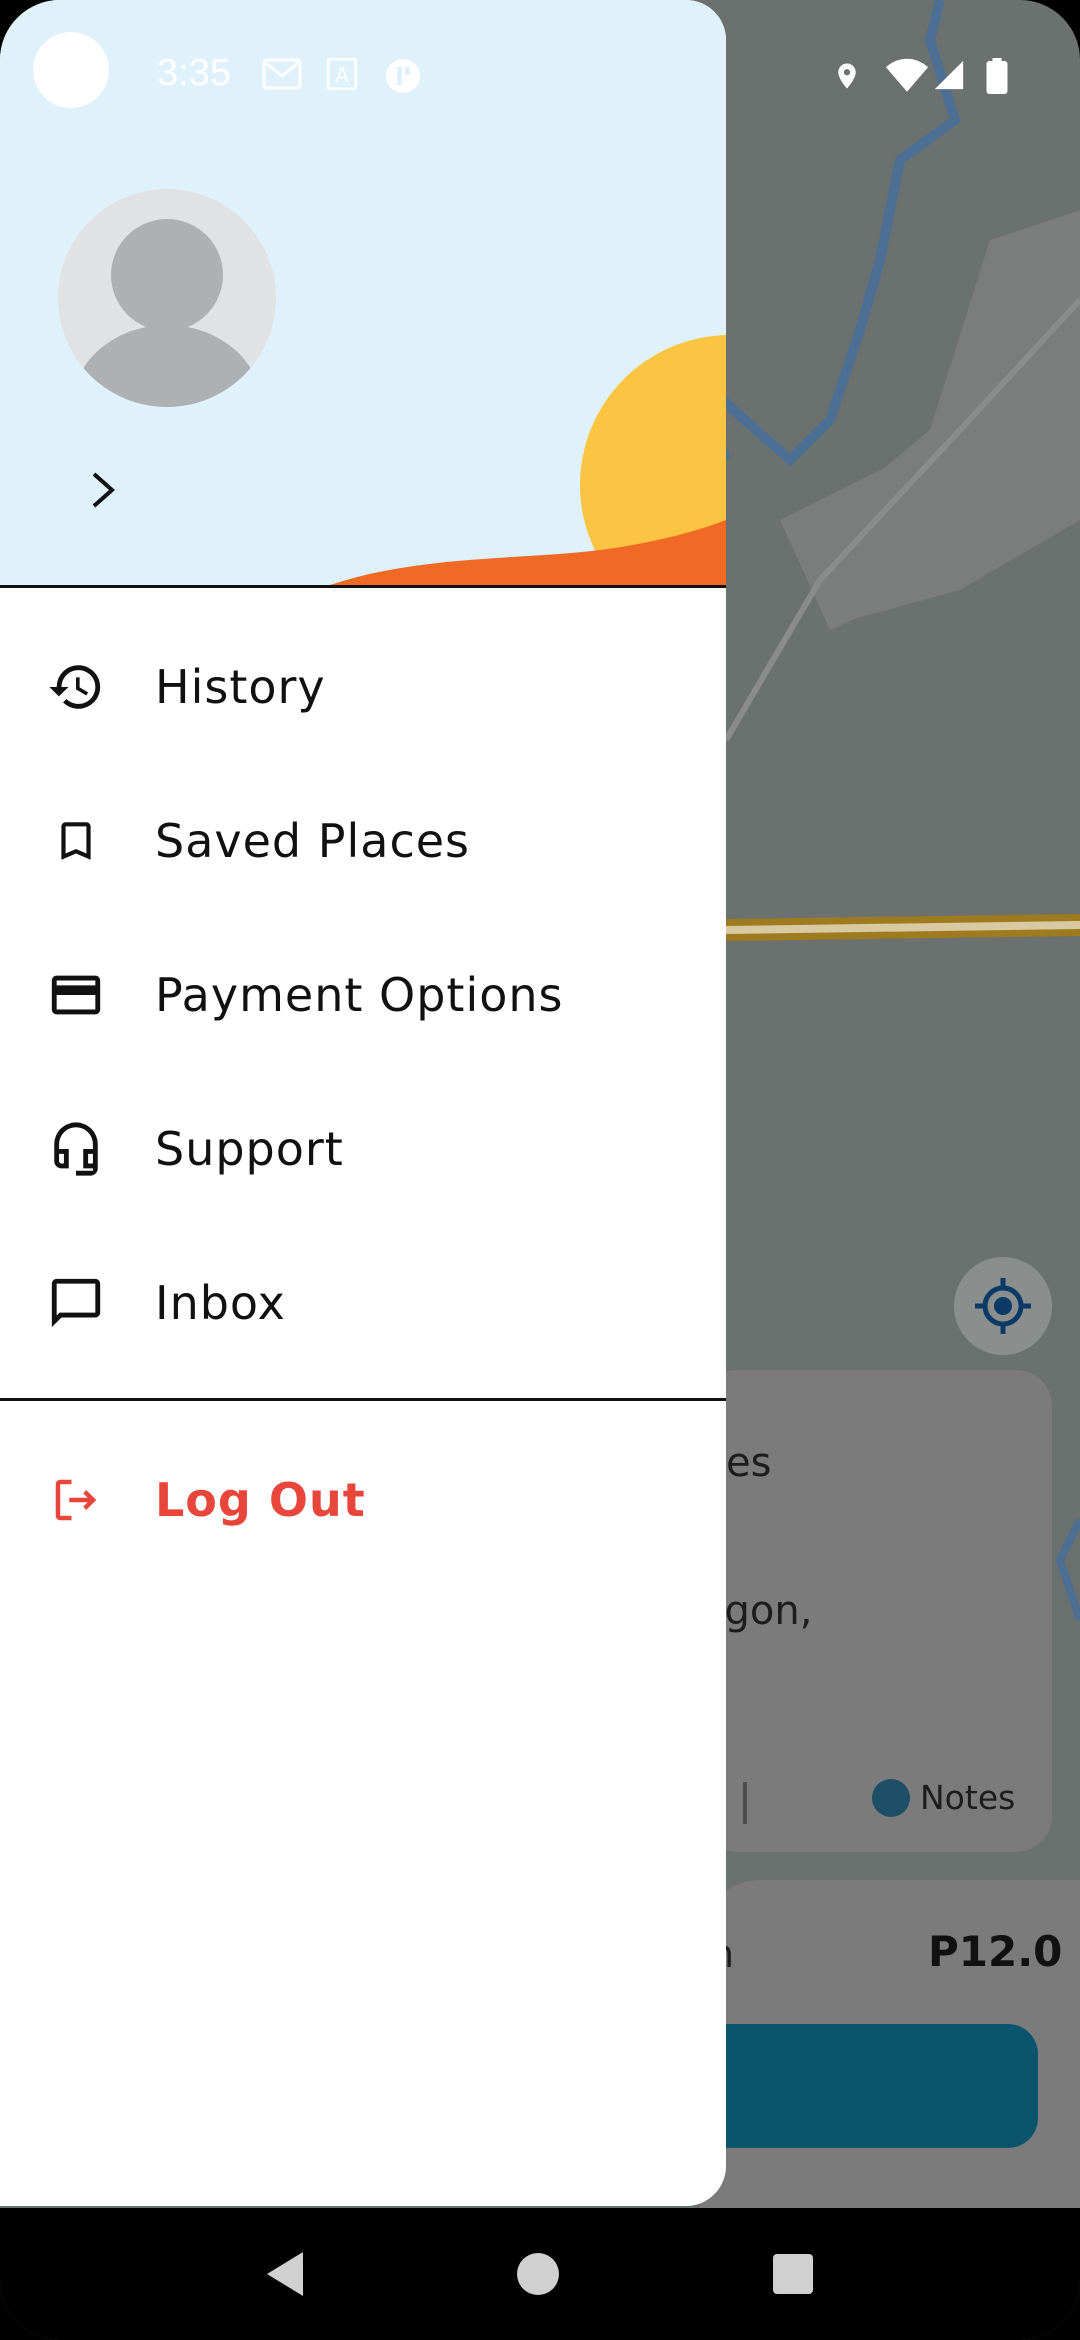  I want to click on logout-button: Log Out, so click(363, 1500).